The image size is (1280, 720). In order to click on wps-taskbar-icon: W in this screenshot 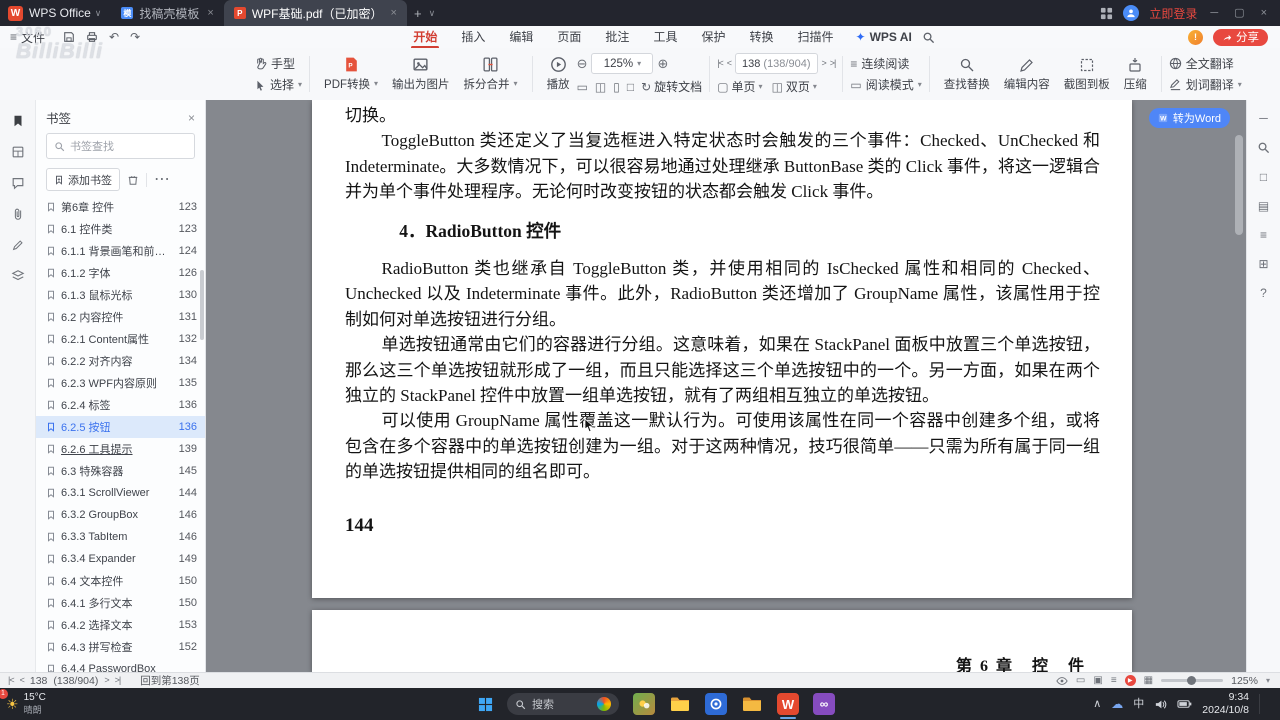, I will do `click(788, 706)`.